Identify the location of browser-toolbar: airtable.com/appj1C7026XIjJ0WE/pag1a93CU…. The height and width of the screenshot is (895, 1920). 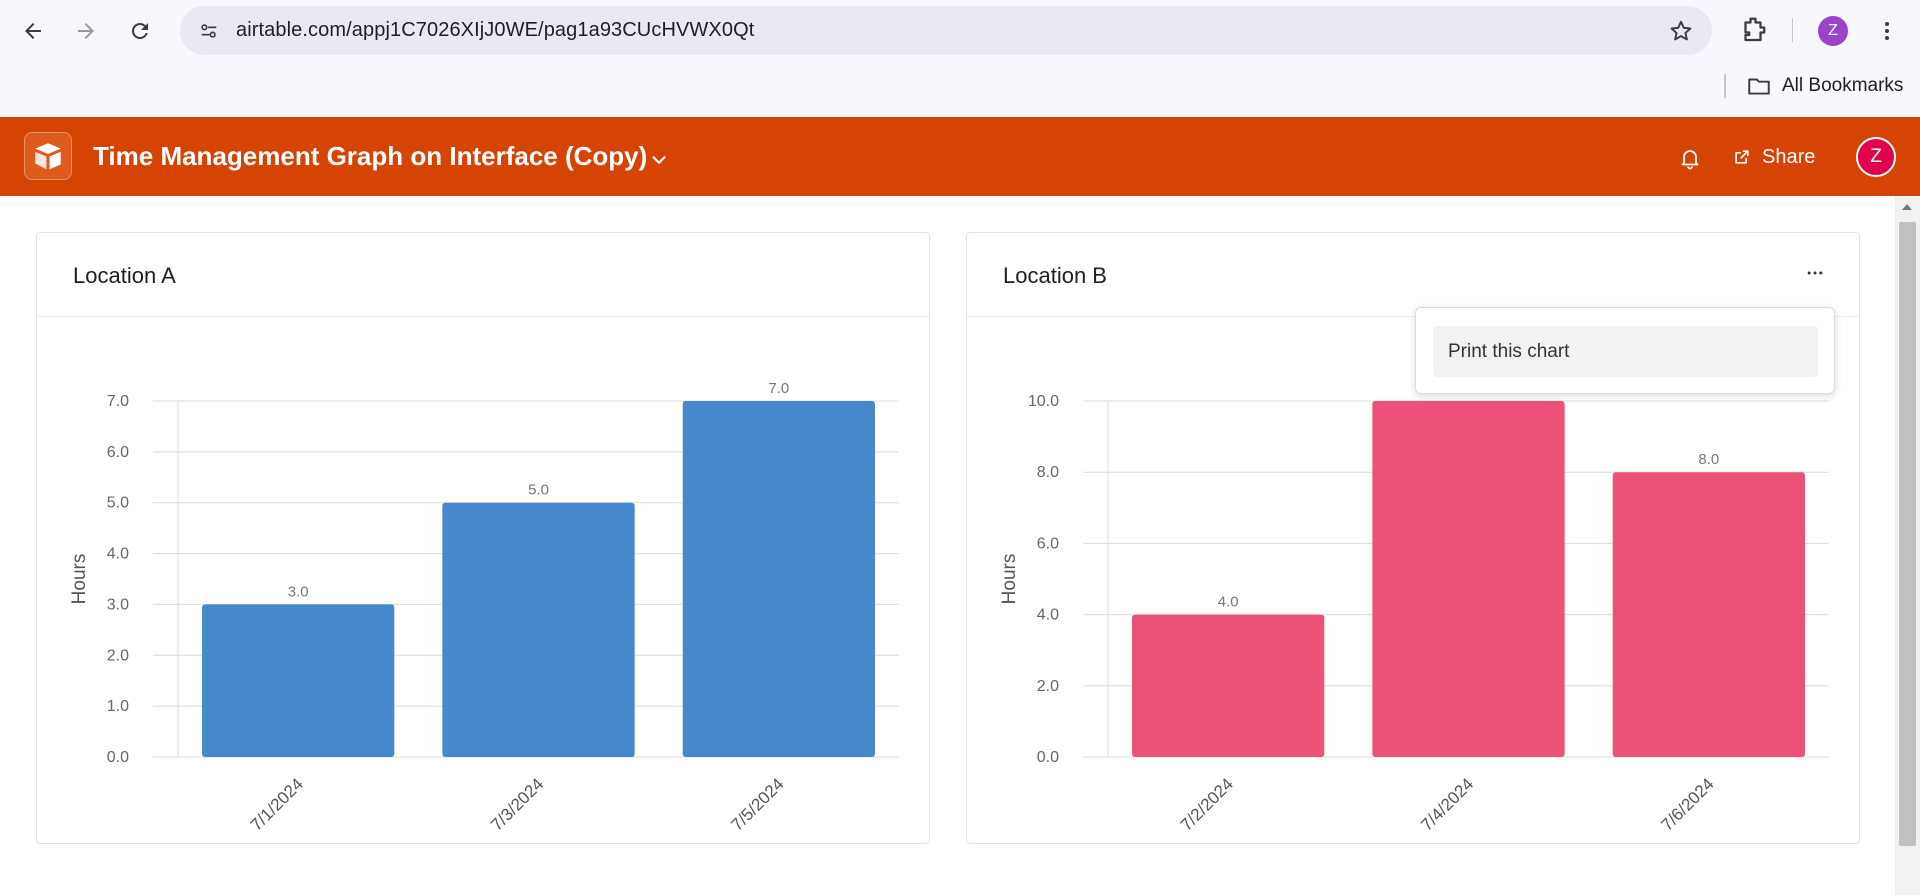
(960, 58).